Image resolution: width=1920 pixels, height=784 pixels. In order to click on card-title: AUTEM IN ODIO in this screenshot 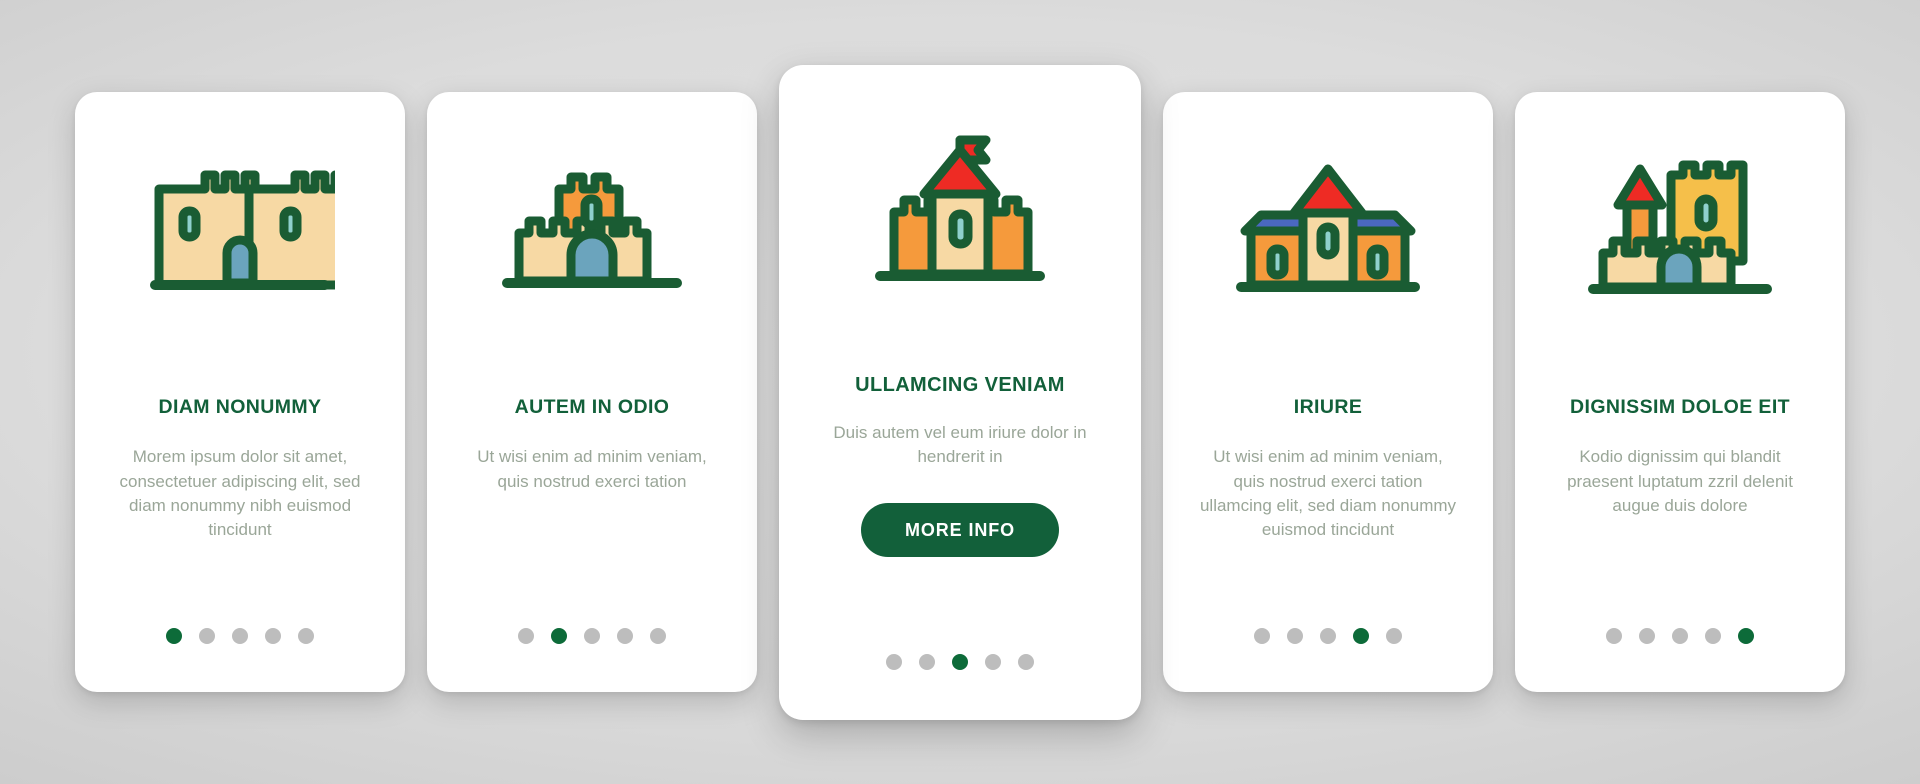, I will do `click(592, 407)`.